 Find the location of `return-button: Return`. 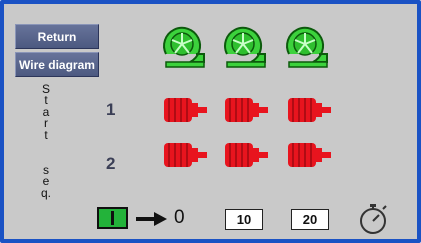

return-button: Return is located at coordinates (57, 36).